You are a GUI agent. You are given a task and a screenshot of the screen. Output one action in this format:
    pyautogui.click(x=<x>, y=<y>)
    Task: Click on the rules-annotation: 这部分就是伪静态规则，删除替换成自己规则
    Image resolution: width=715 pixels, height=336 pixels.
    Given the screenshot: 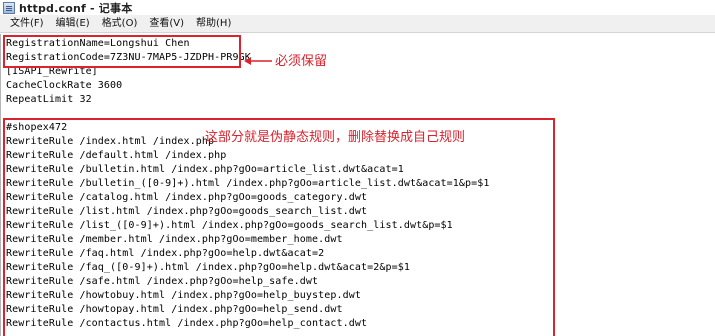 What is the action you would take?
    pyautogui.click(x=335, y=137)
    